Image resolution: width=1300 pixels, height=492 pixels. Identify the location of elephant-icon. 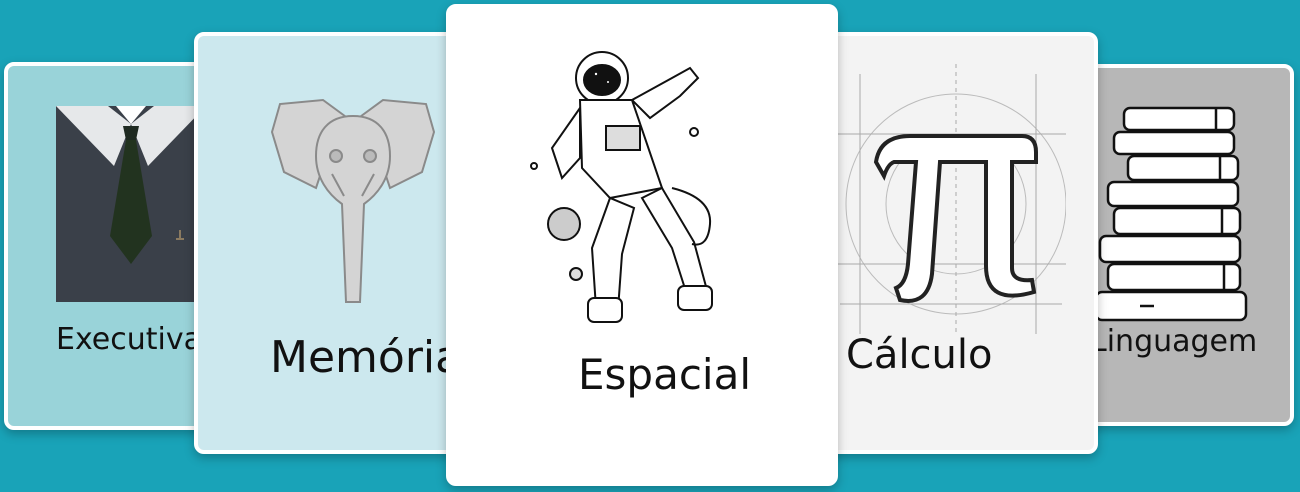
(353, 202).